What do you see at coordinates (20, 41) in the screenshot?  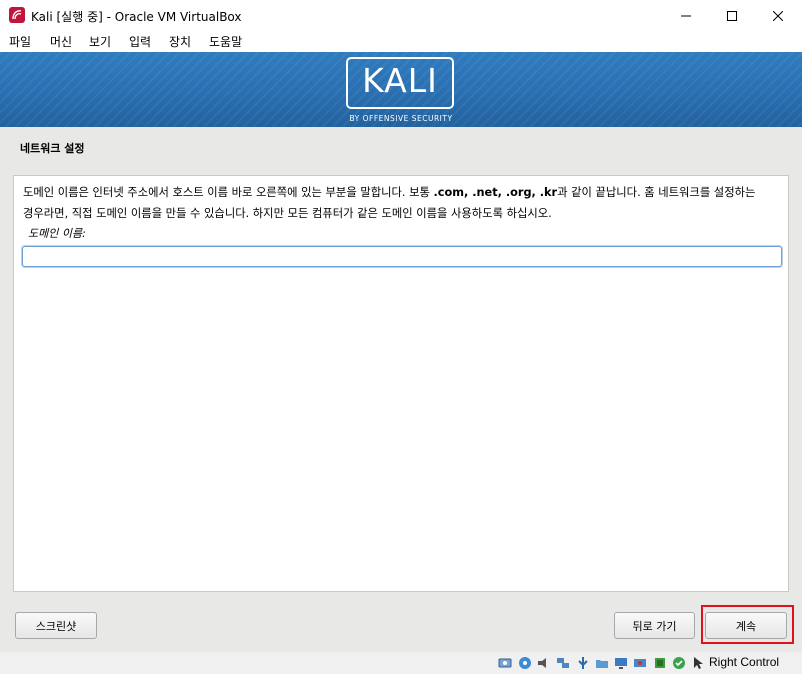 I see `menu-file: 파일` at bounding box center [20, 41].